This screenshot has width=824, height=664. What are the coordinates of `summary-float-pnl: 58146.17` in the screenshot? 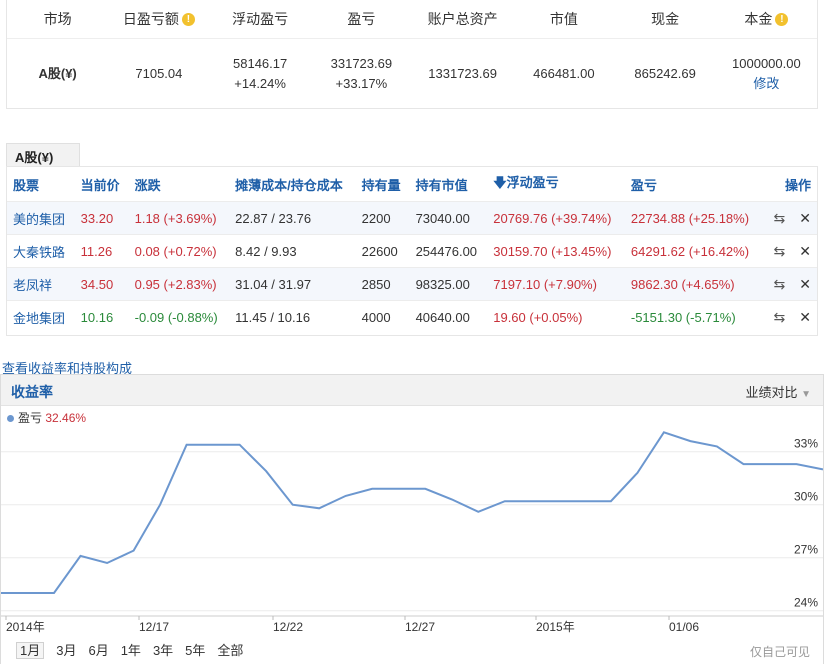 It's located at (260, 63).